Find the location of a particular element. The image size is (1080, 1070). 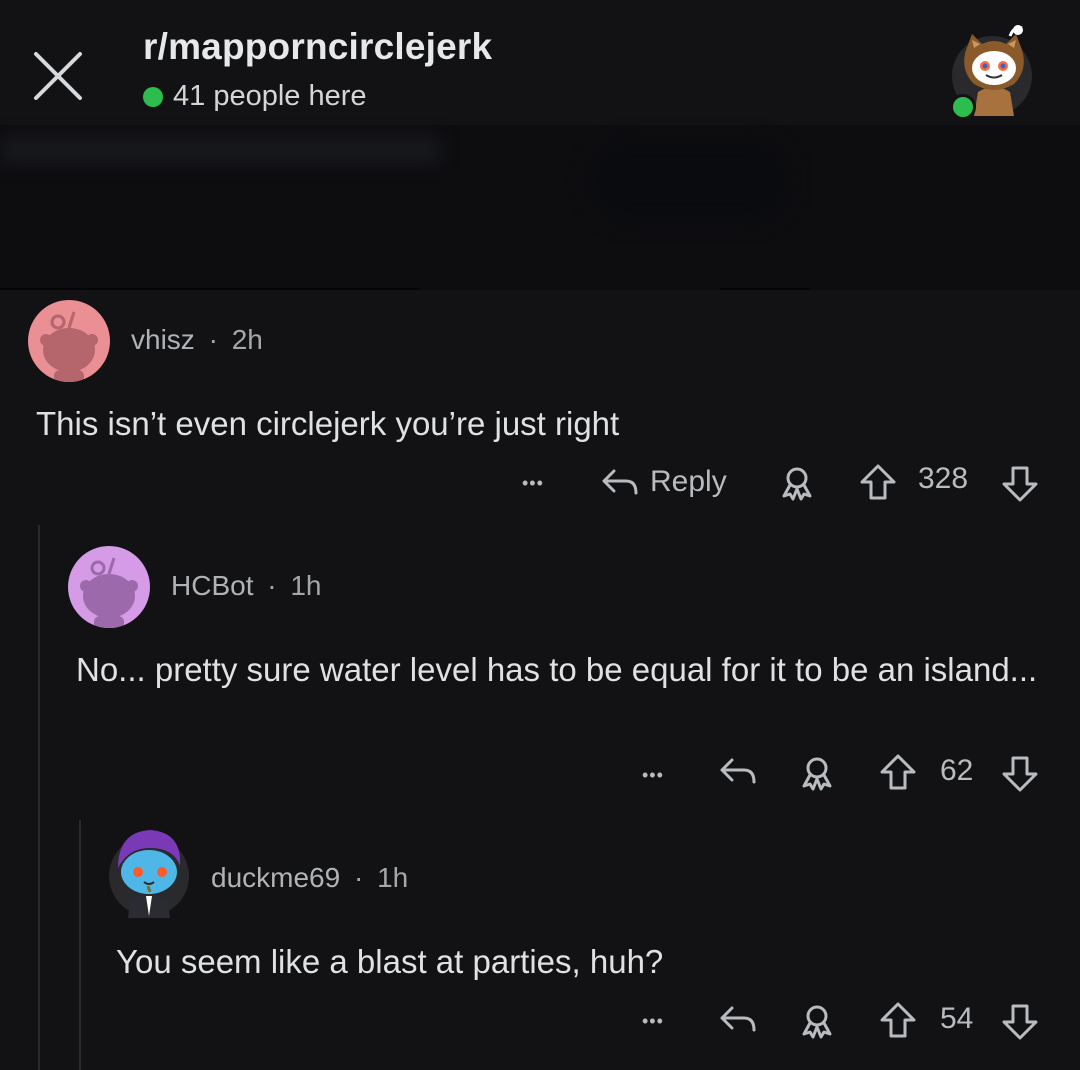

comment-body: You seem like a blast at parties, huh? is located at coordinates (390, 961).